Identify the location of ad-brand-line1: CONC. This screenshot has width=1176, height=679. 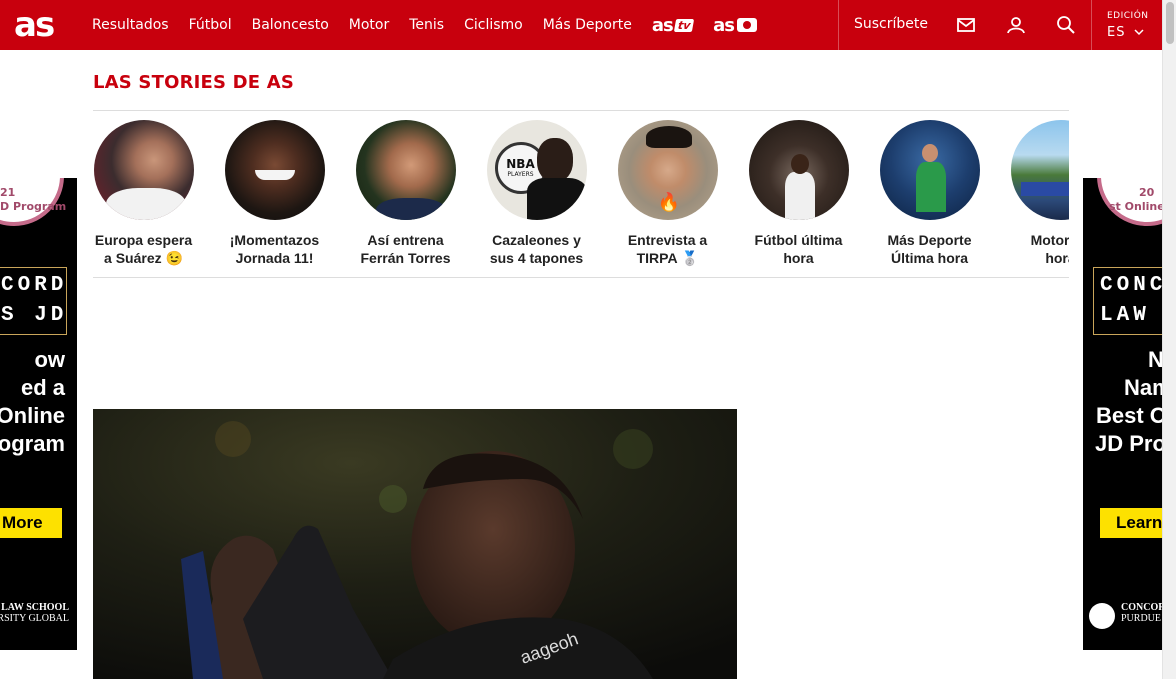
(1131, 285).